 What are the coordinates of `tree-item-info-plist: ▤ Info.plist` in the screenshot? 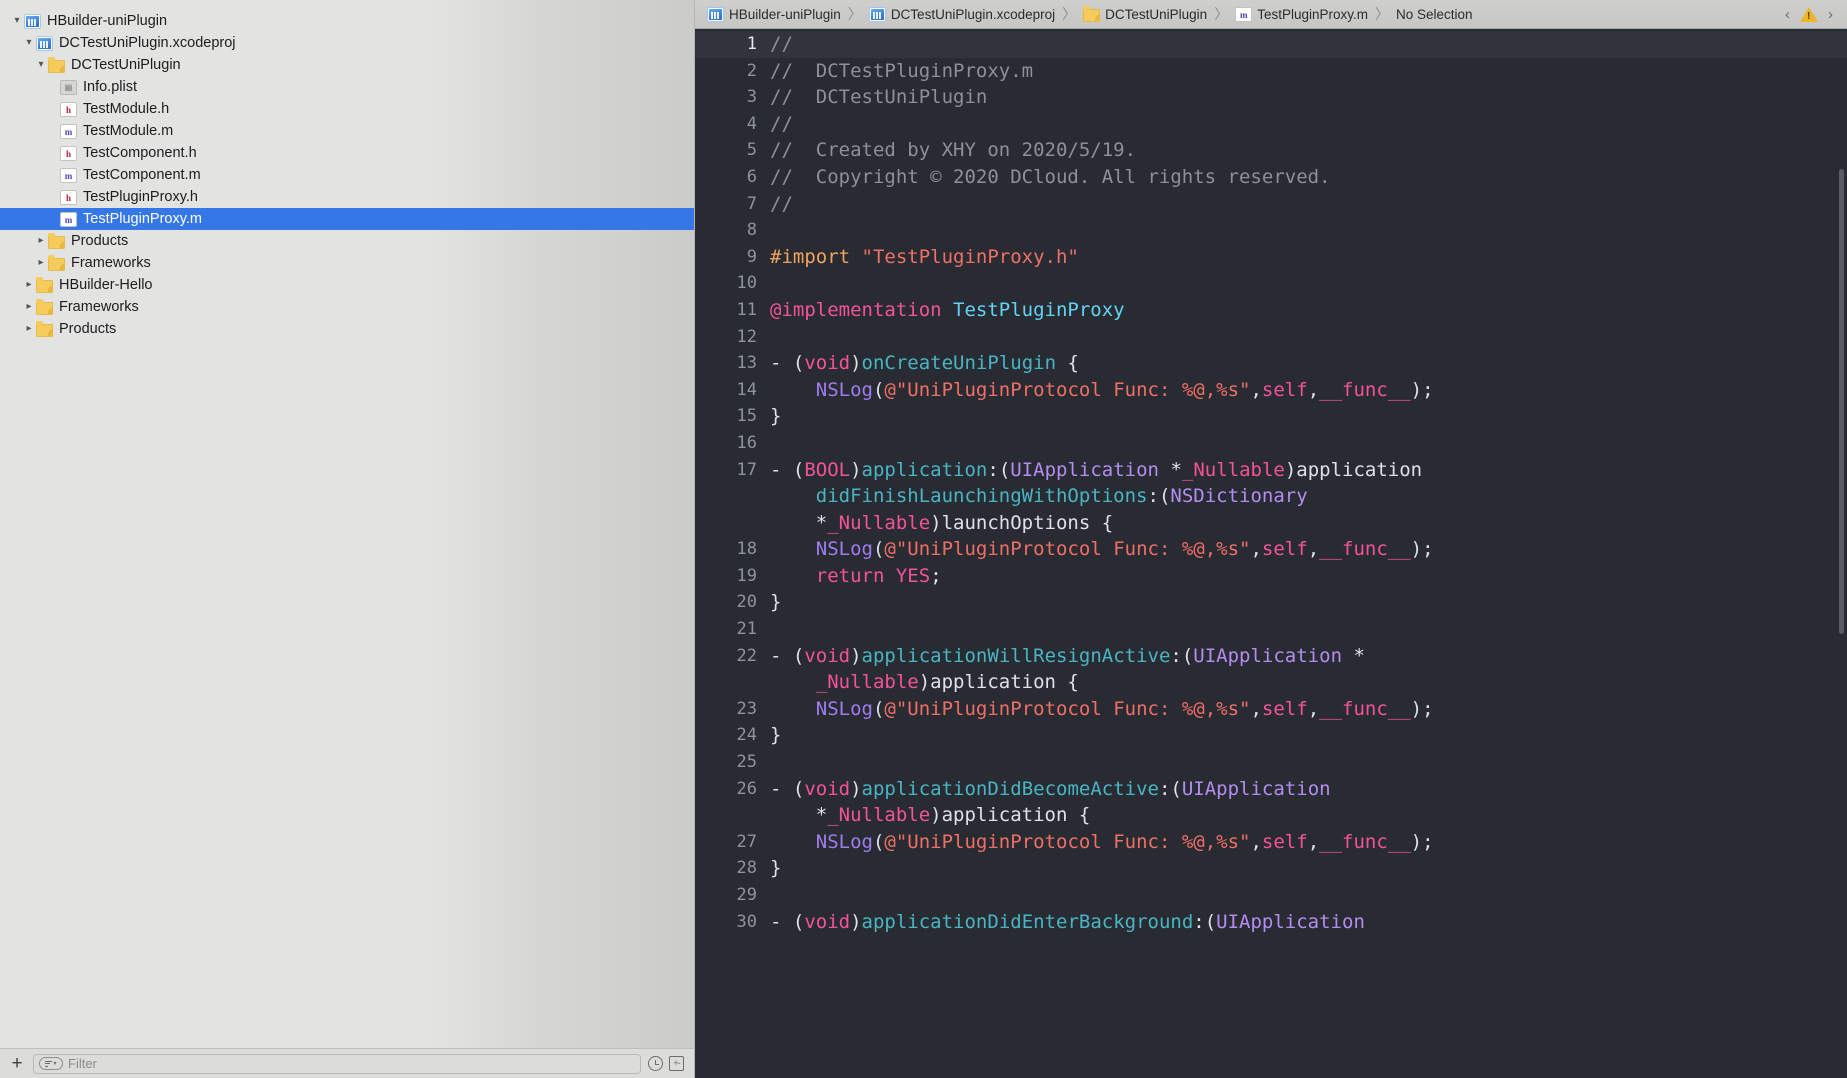 It's located at (347, 87).